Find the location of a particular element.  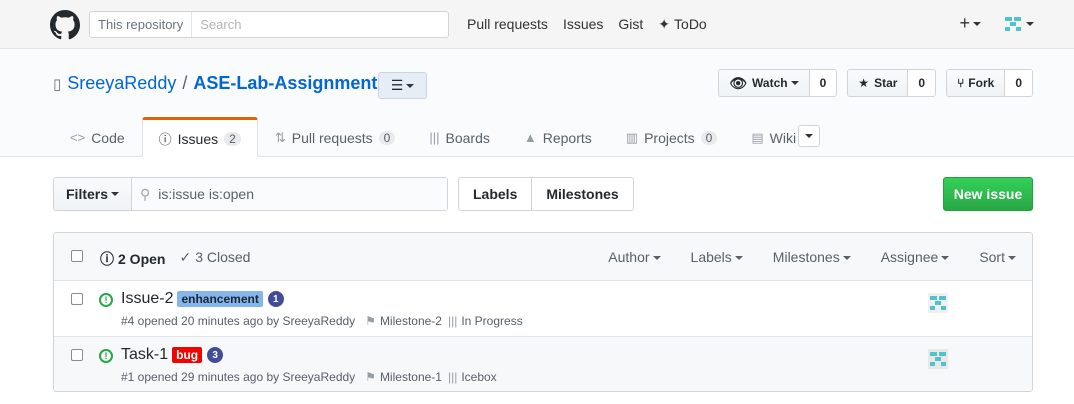

issue-milestone-link: Milestone-1 is located at coordinates (411, 377).